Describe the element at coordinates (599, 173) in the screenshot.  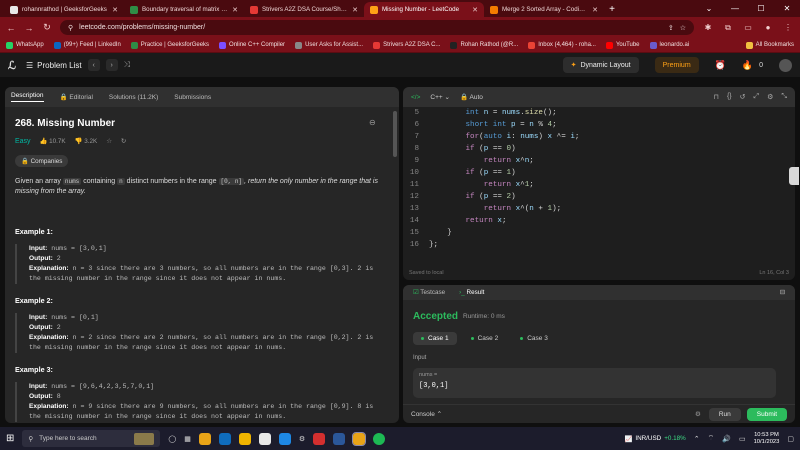
I see `code-line: 10 if (p == 1)` at that location.